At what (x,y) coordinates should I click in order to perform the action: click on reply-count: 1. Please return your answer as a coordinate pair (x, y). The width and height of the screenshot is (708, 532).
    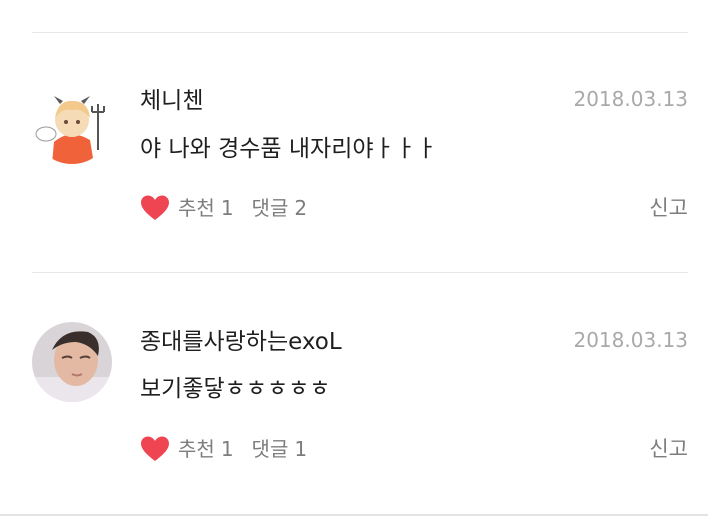
    Looking at the image, I should click on (301, 449).